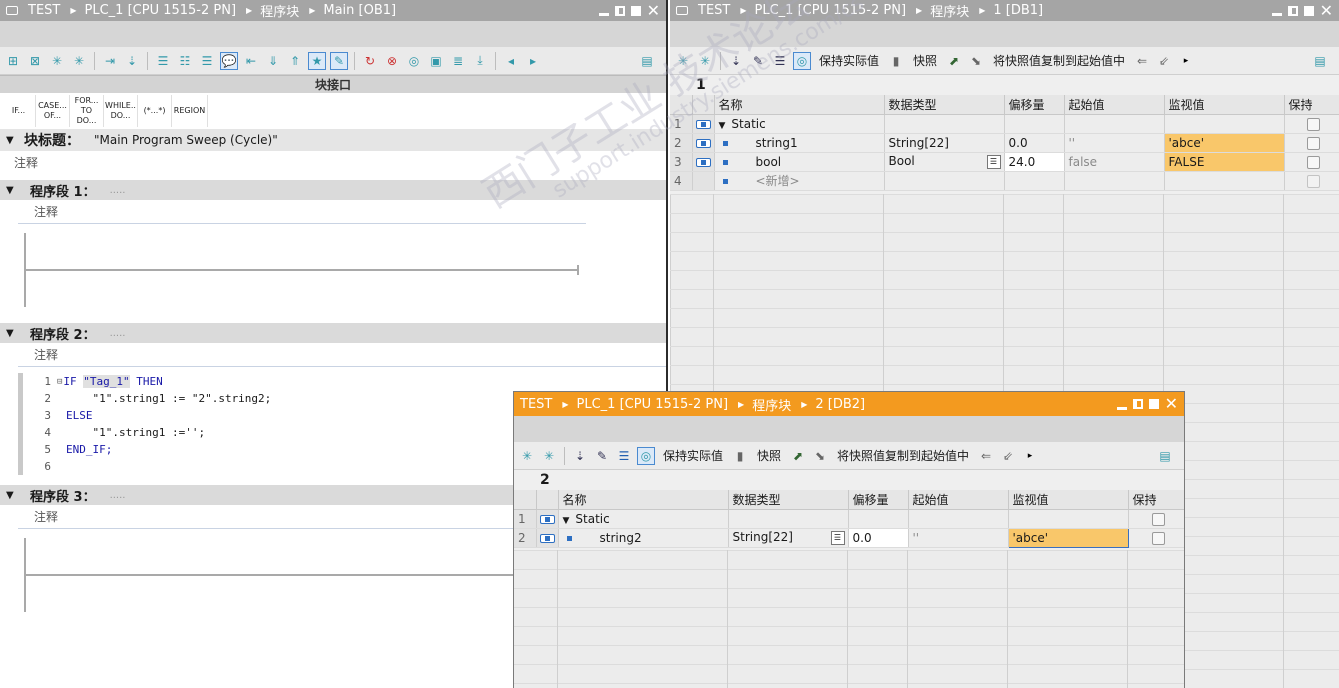 The height and width of the screenshot is (688, 1339). I want to click on add-new-row: <新增>, so click(778, 181).